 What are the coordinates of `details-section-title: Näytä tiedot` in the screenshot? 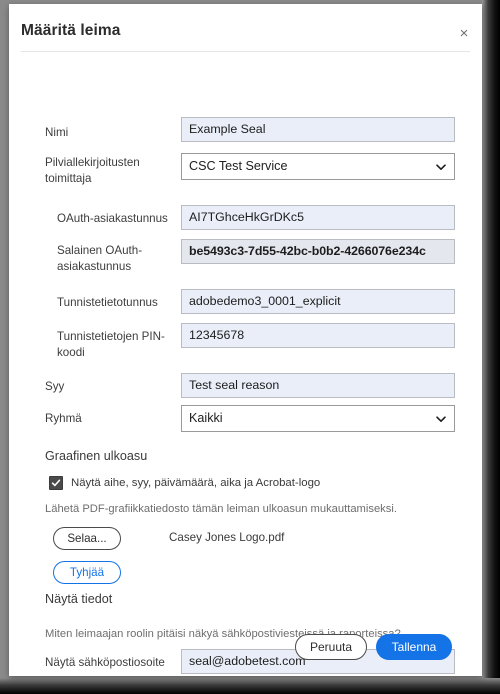 It's located at (79, 599).